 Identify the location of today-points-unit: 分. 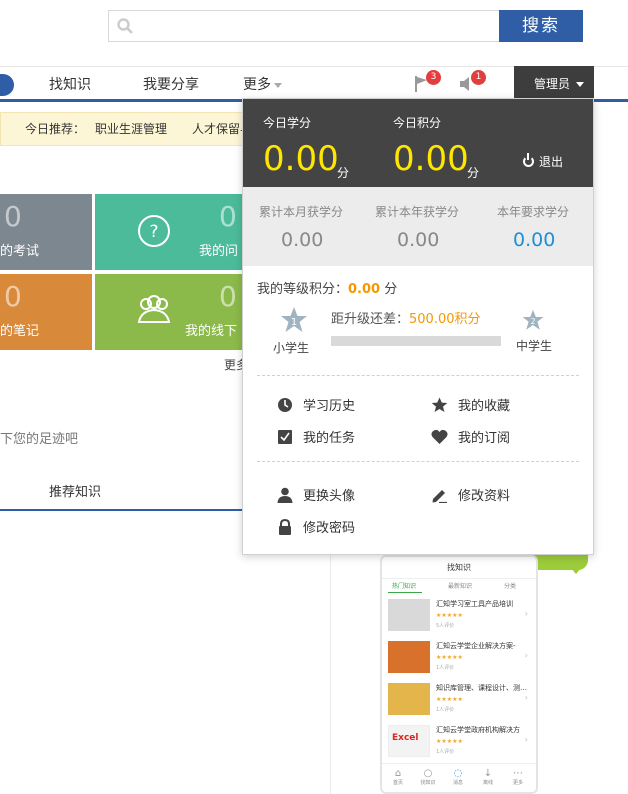
(473, 173).